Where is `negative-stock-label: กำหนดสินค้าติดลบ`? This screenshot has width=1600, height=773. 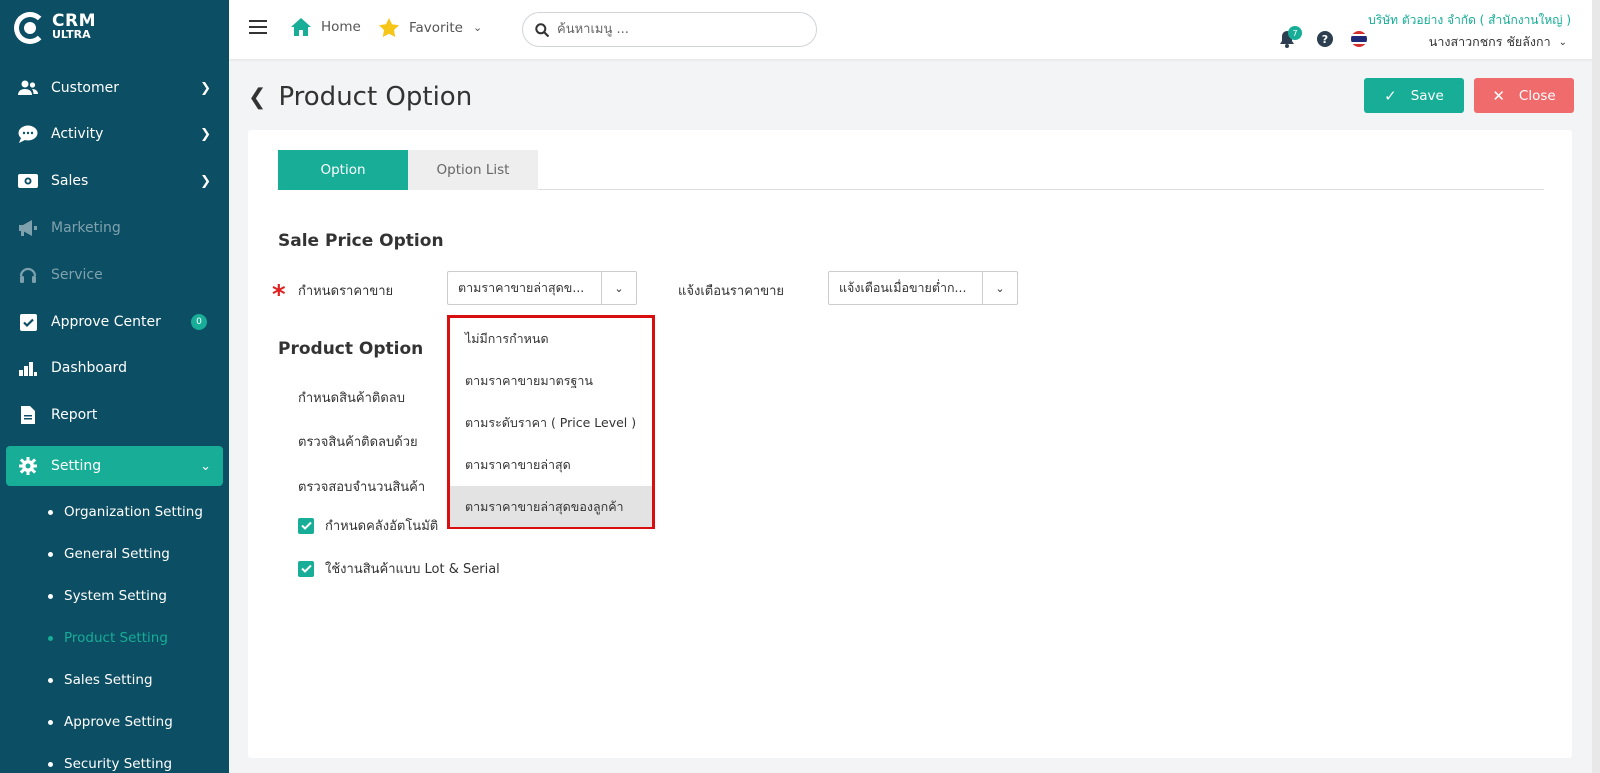
negative-stock-label: กำหนดสินค้าติดลบ is located at coordinates (351, 398).